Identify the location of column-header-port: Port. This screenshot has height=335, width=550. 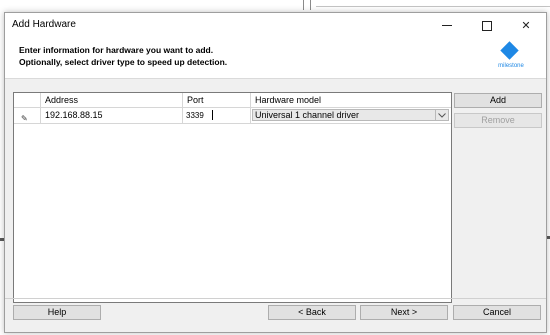
(217, 100).